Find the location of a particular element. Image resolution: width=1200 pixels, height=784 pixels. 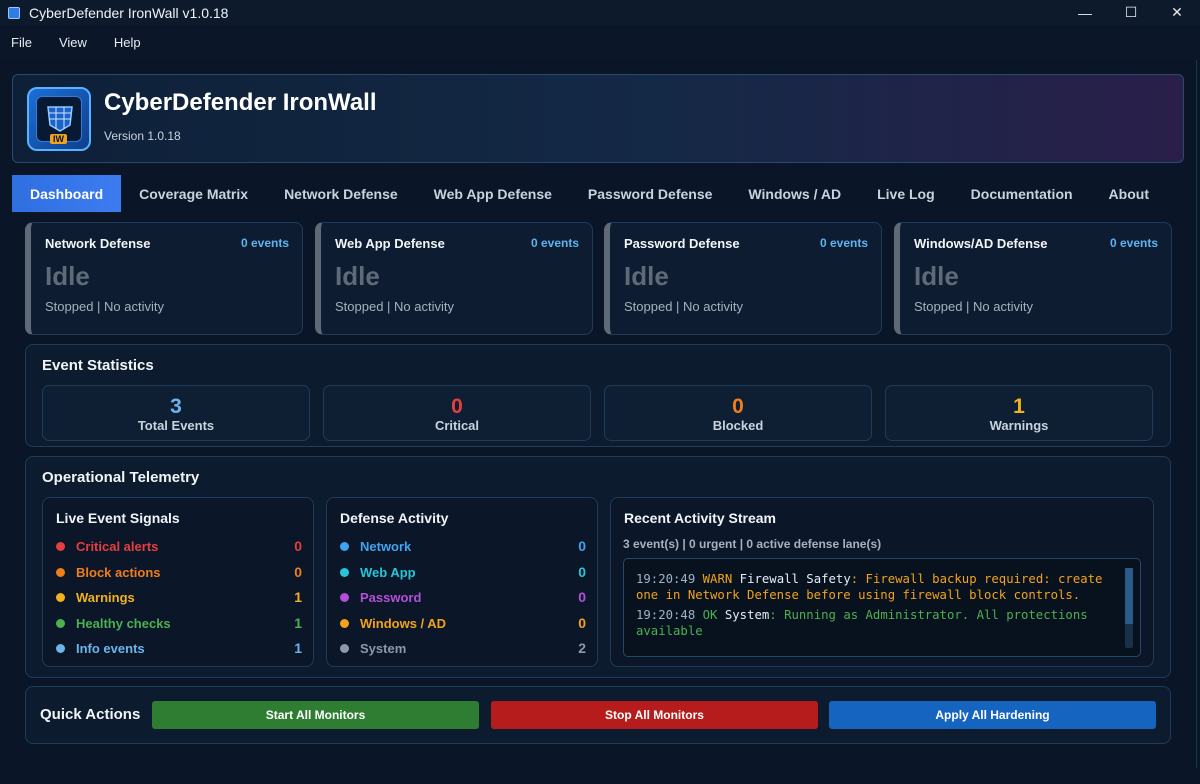

card-title: Password Defense is located at coordinates (682, 243).